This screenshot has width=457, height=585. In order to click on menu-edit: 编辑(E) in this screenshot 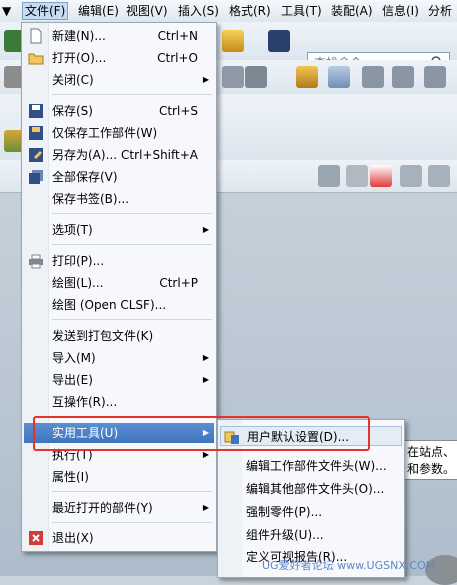, I will do `click(98, 11)`.